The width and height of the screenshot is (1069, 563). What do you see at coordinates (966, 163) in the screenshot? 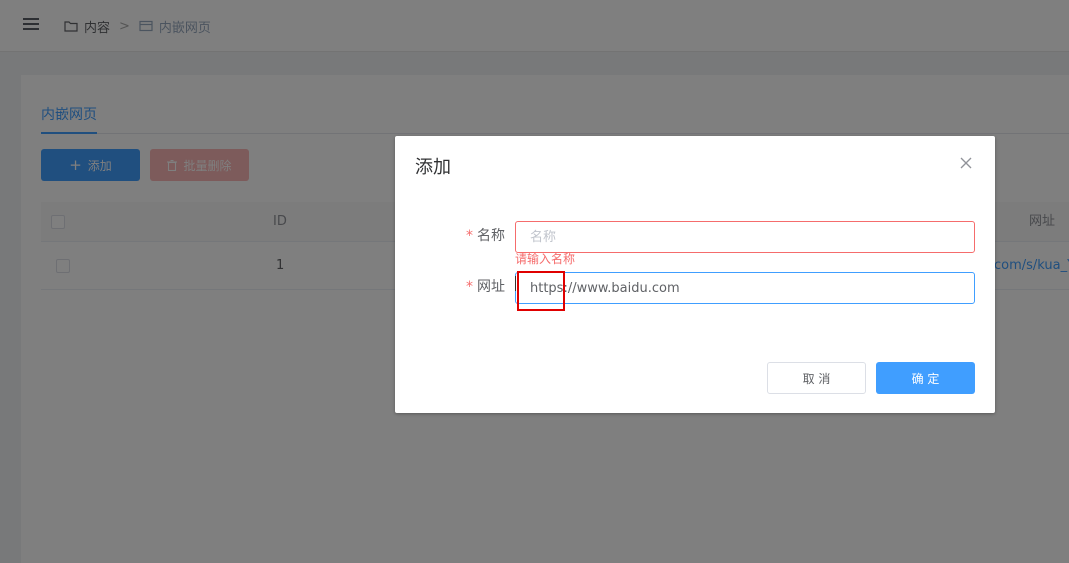
I see `close-icon` at bounding box center [966, 163].